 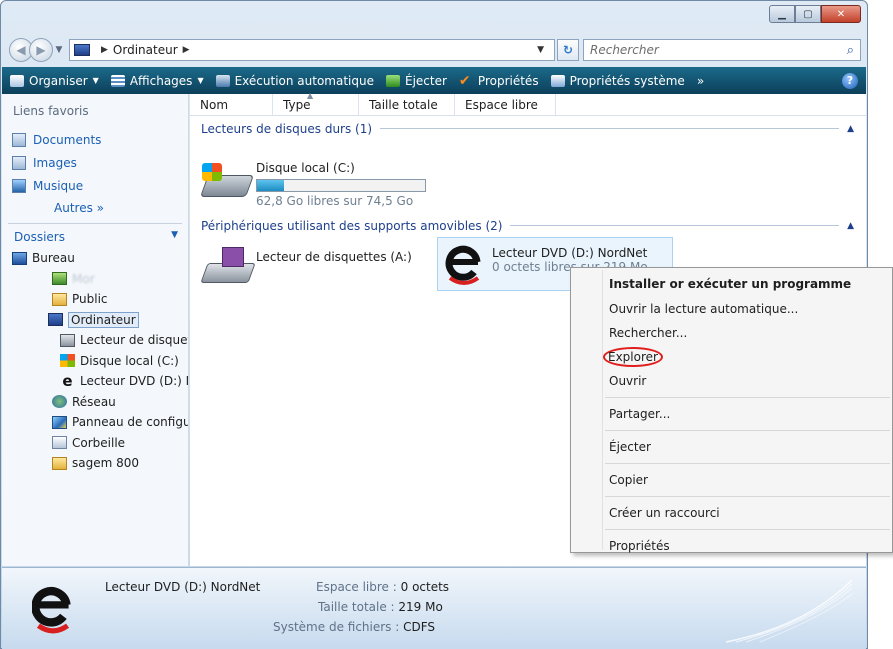 I want to click on tree-item-user: Mor, so click(x=95, y=279).